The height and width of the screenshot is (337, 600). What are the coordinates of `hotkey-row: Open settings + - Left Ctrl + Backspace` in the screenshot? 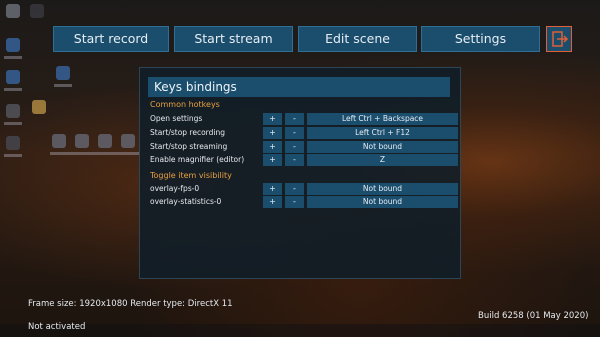 It's located at (304, 119).